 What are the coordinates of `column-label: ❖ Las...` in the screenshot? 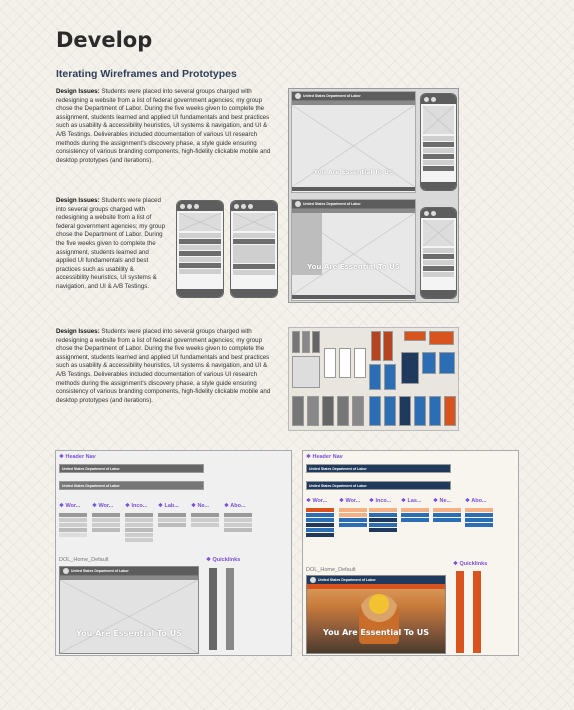 It's located at (411, 501).